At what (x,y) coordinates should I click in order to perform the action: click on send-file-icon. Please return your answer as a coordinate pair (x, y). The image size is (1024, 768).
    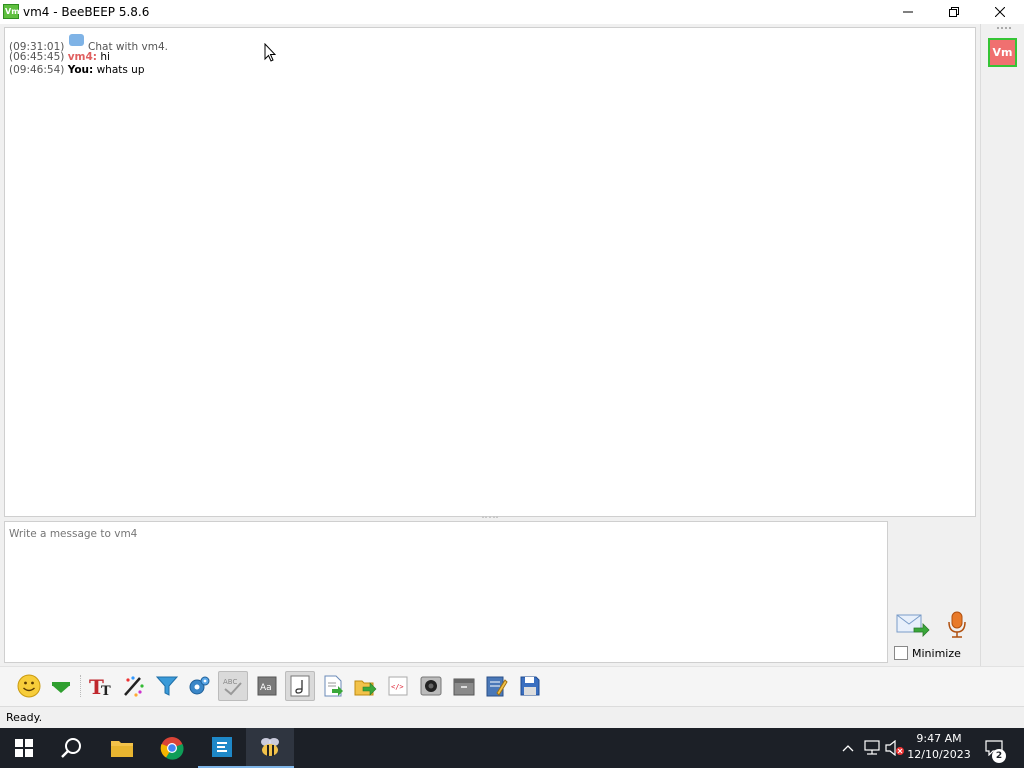
    Looking at the image, I should click on (365, 688).